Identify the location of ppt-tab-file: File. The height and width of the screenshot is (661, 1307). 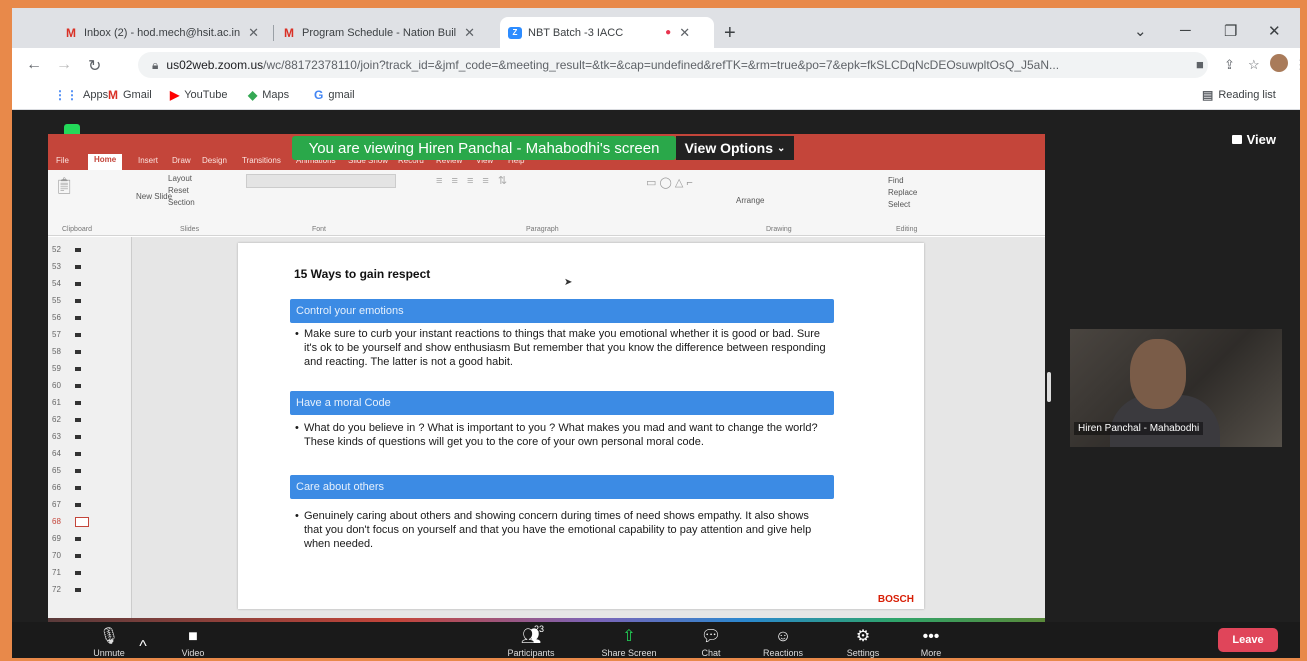
(62, 160).